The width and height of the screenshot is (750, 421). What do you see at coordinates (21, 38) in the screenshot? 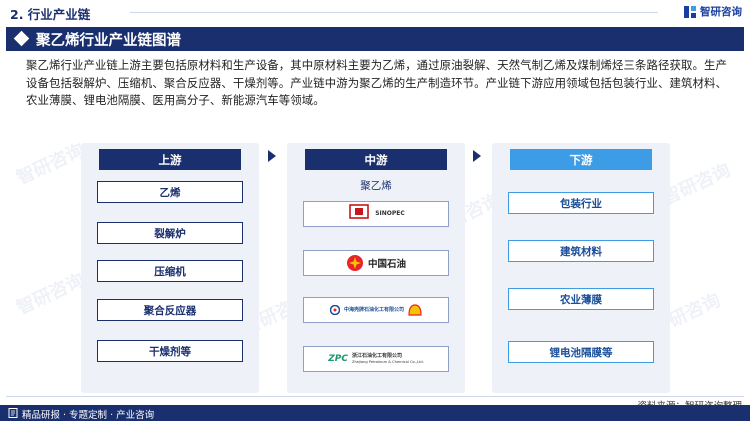
I see `diamond-icon` at bounding box center [21, 38].